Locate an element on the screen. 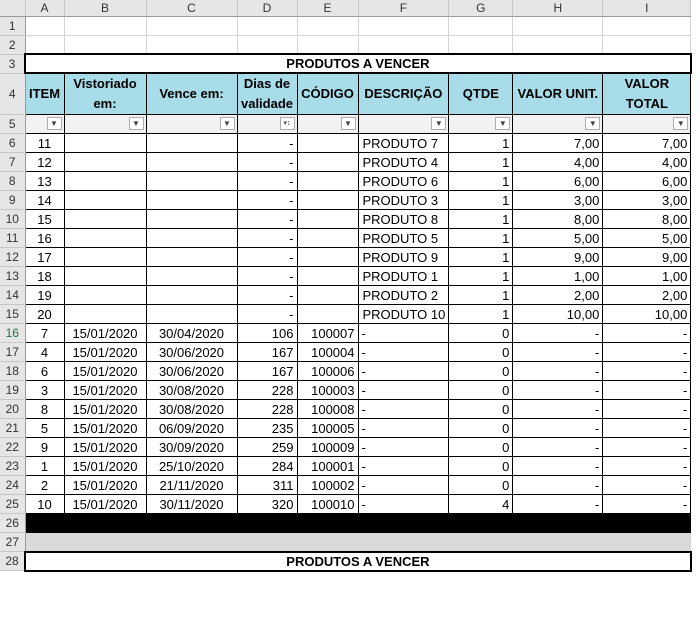 The image size is (700, 620). row-number-18: 18 is located at coordinates (13, 371).